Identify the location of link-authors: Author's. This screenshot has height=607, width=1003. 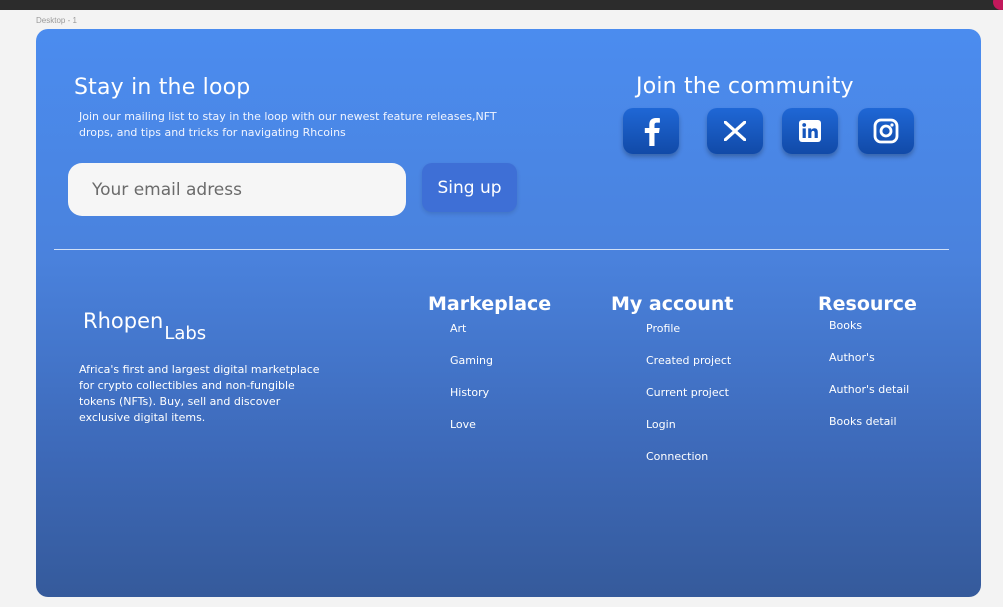
(869, 367).